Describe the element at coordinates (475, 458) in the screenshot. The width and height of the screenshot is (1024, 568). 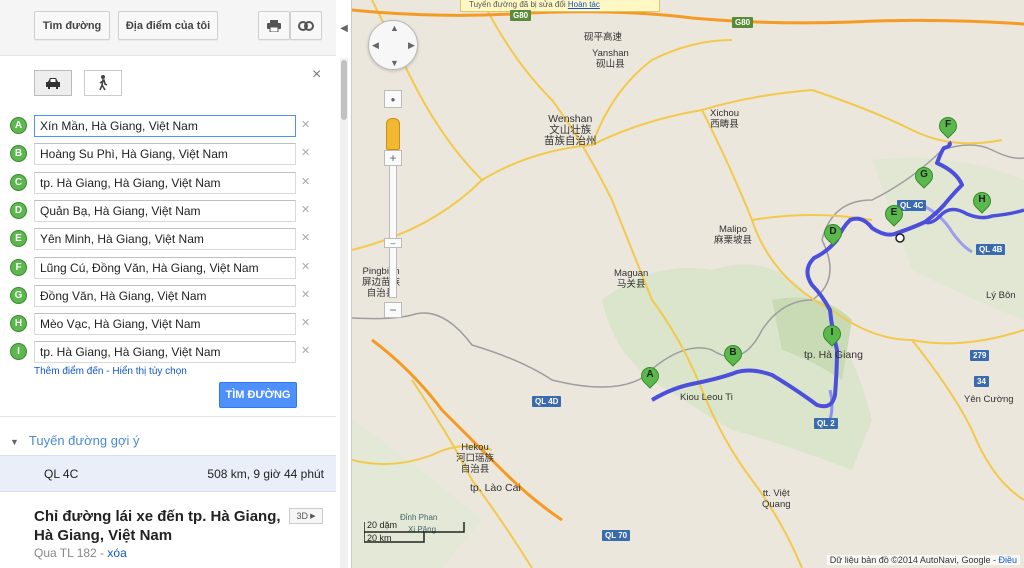
I see `label-hekou: Hekou 河口瑶族 自治县` at that location.